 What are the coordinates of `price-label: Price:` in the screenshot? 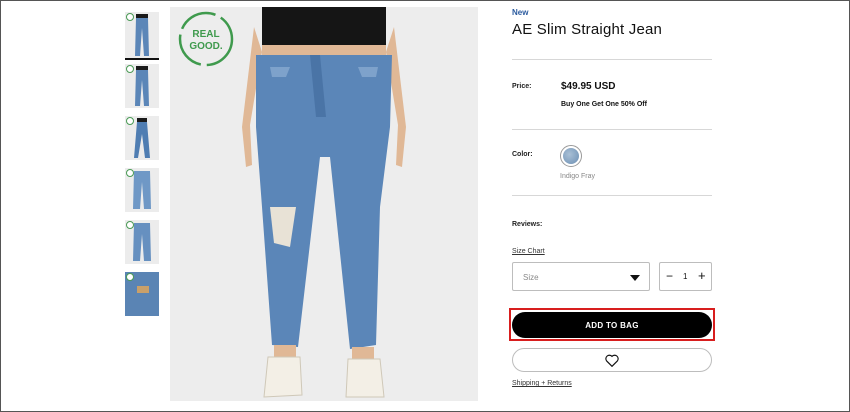 It's located at (522, 86).